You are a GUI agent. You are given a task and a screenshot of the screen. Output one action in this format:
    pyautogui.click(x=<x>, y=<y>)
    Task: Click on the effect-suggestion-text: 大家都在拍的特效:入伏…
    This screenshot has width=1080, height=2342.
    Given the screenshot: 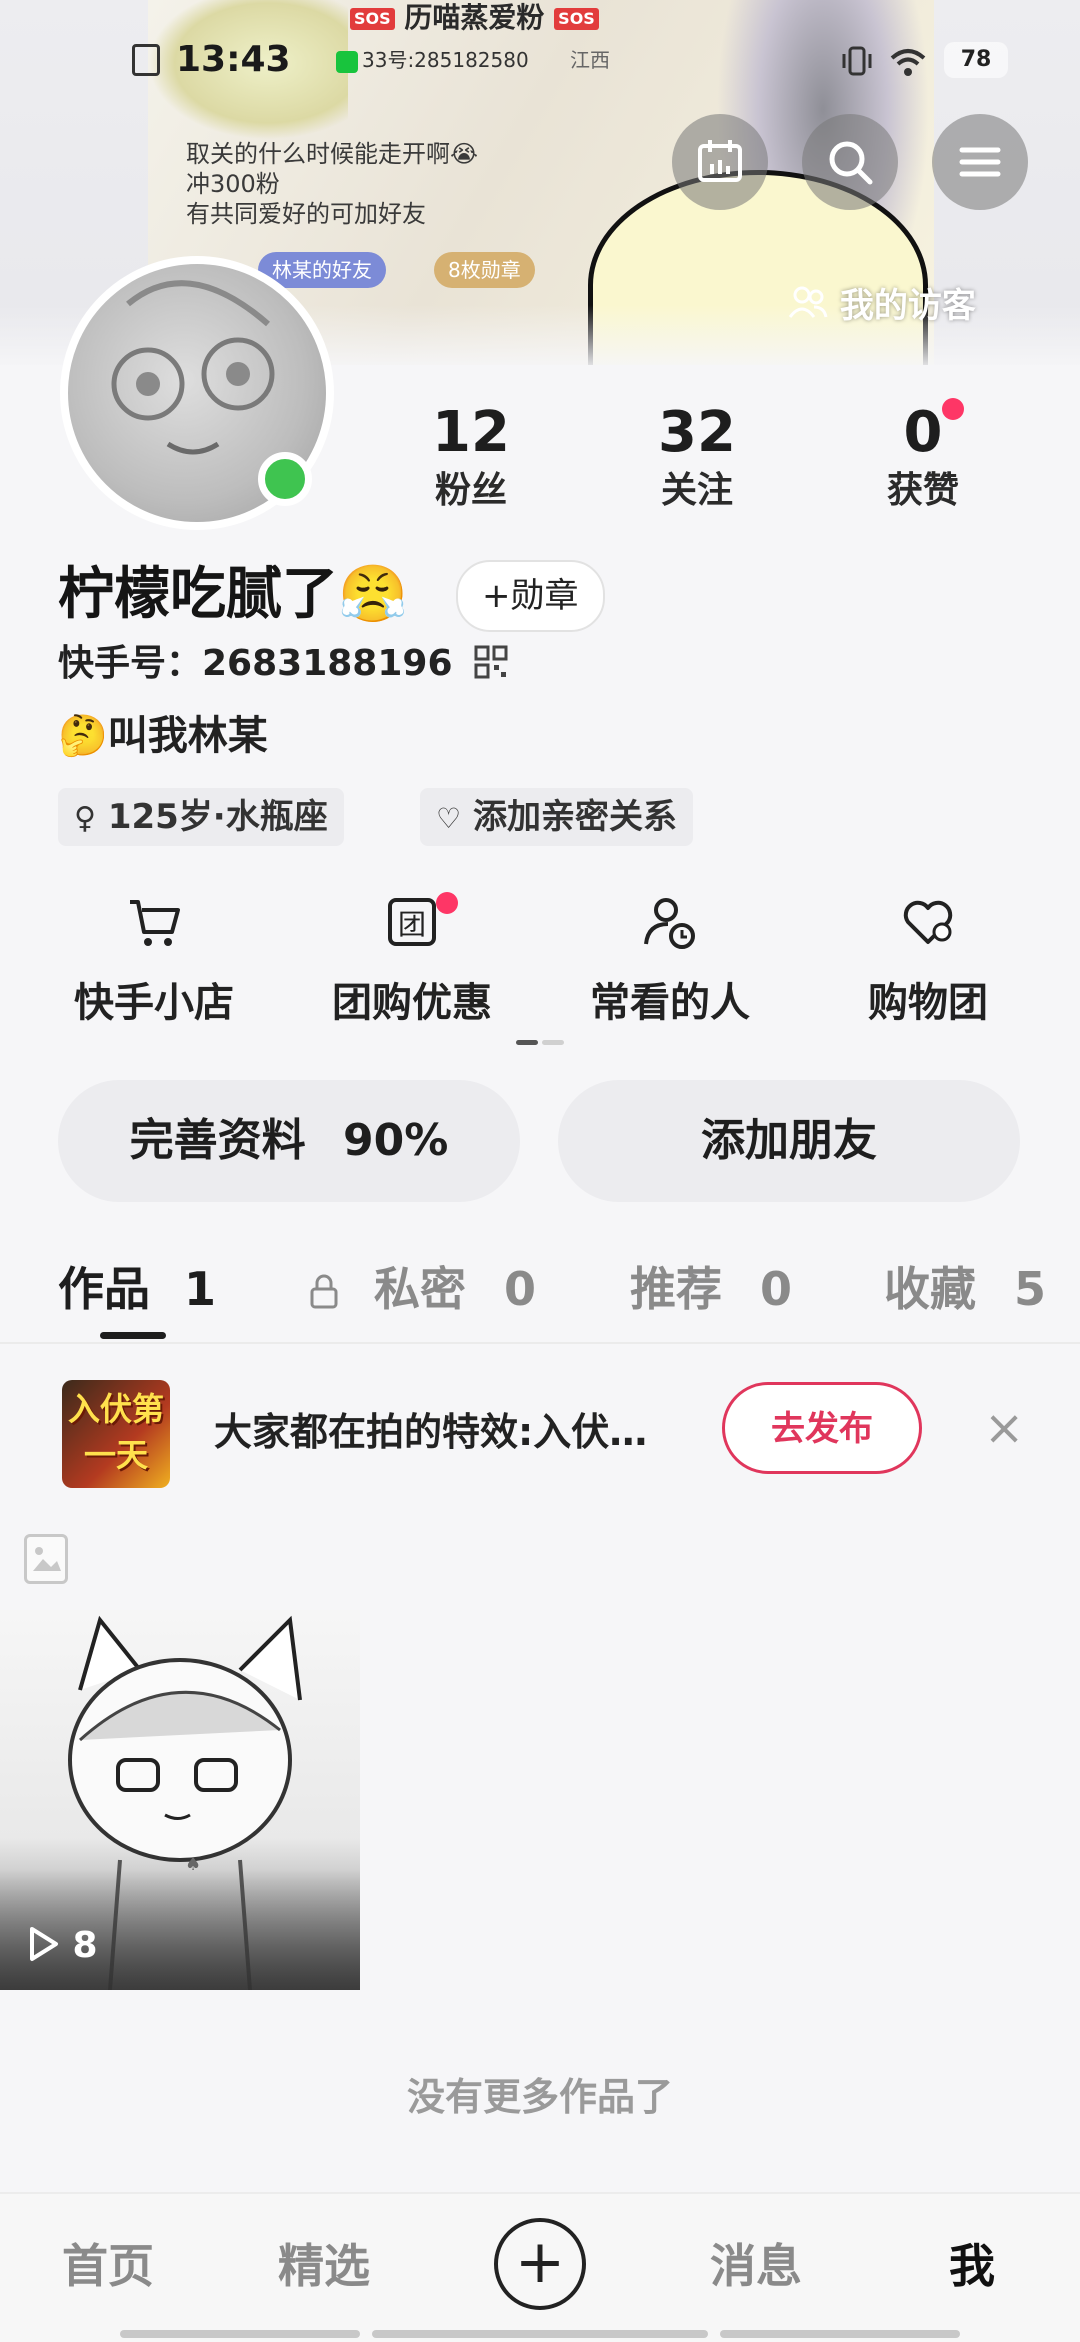 What is the action you would take?
    pyautogui.click(x=454, y=1432)
    